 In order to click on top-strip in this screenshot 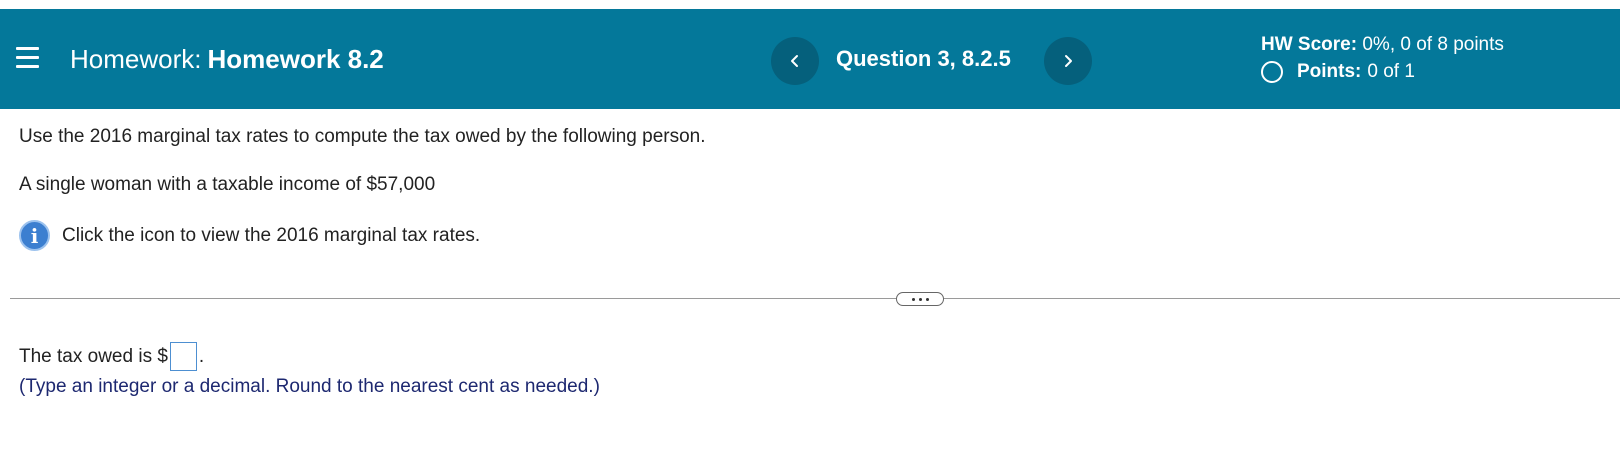, I will do `click(810, 4)`.